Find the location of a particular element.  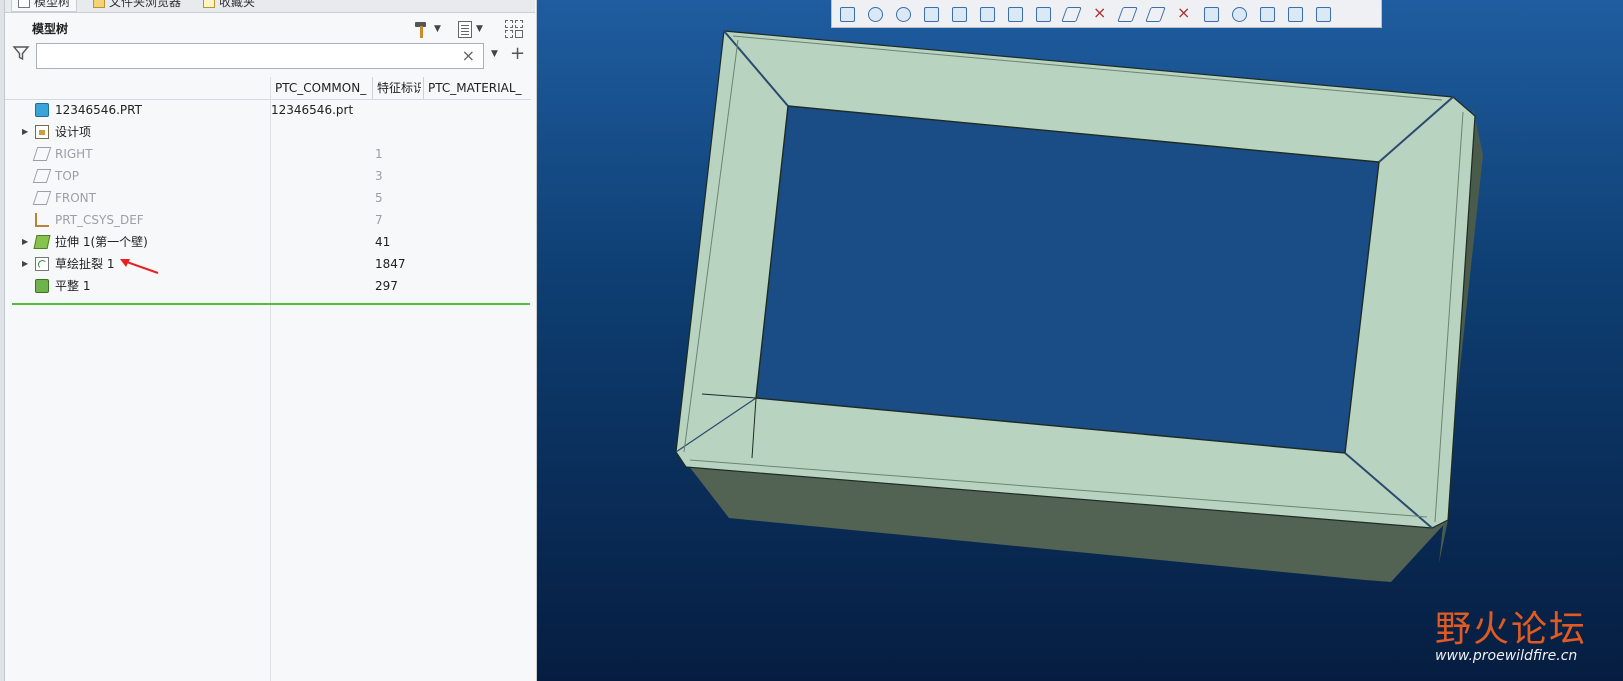

tab-model-tree: 模型树 is located at coordinates (44, 6).